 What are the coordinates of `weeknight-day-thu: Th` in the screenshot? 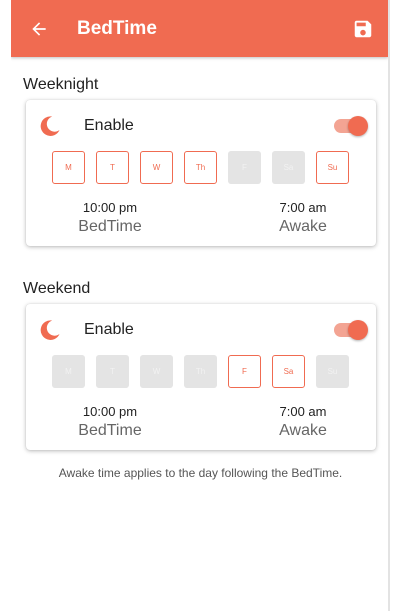 It's located at (200, 167).